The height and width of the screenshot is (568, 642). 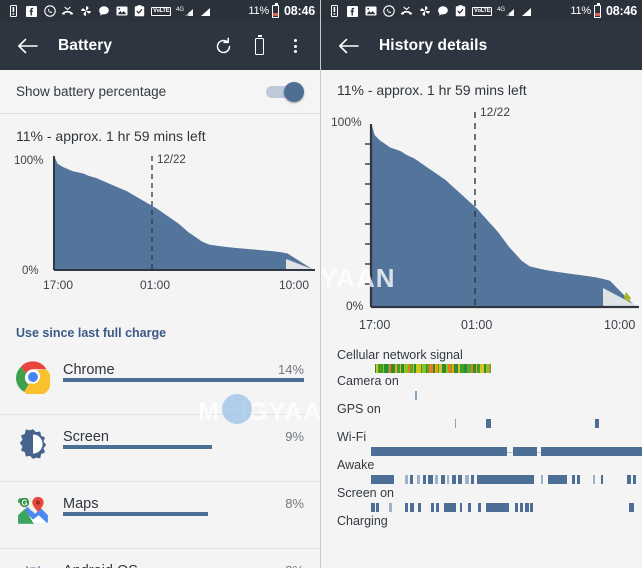 I want to click on vibrate-icon, so click(x=13, y=11).